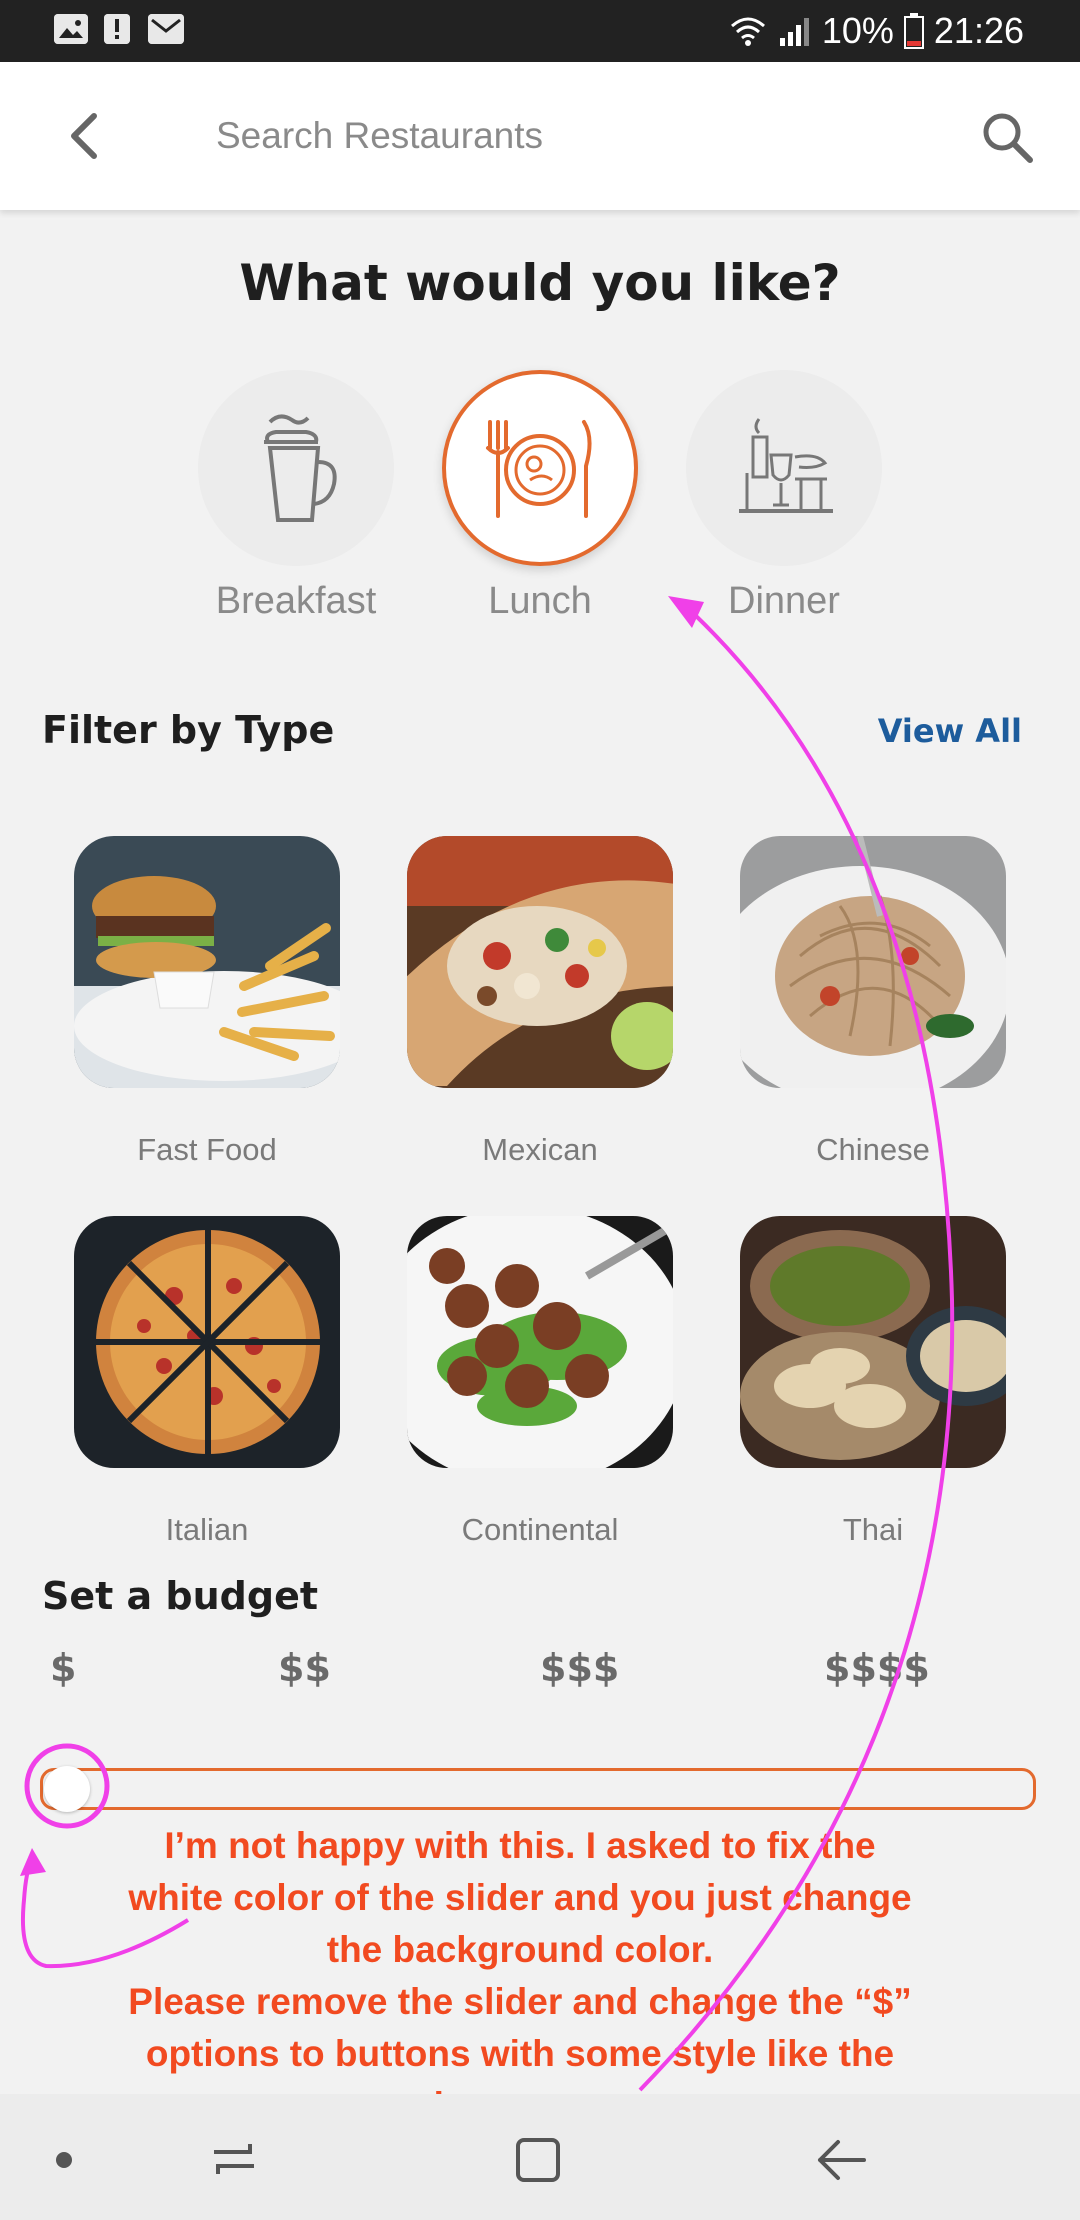  What do you see at coordinates (873, 1149) in the screenshot?
I see `type-label: Chinese` at bounding box center [873, 1149].